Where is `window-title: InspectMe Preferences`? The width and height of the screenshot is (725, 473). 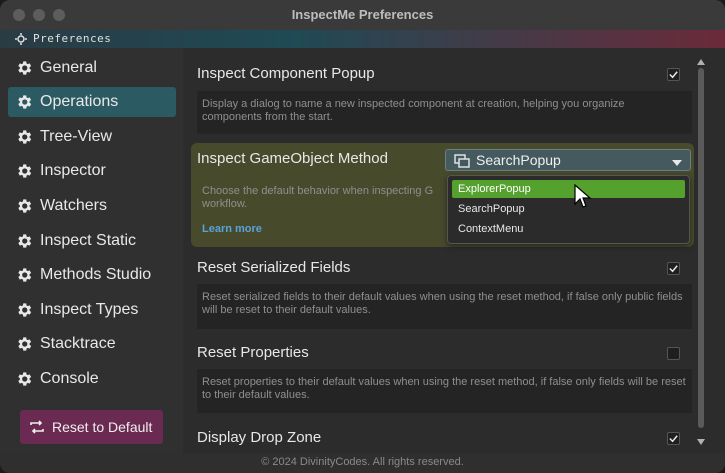 window-title: InspectMe Preferences is located at coordinates (362, 14).